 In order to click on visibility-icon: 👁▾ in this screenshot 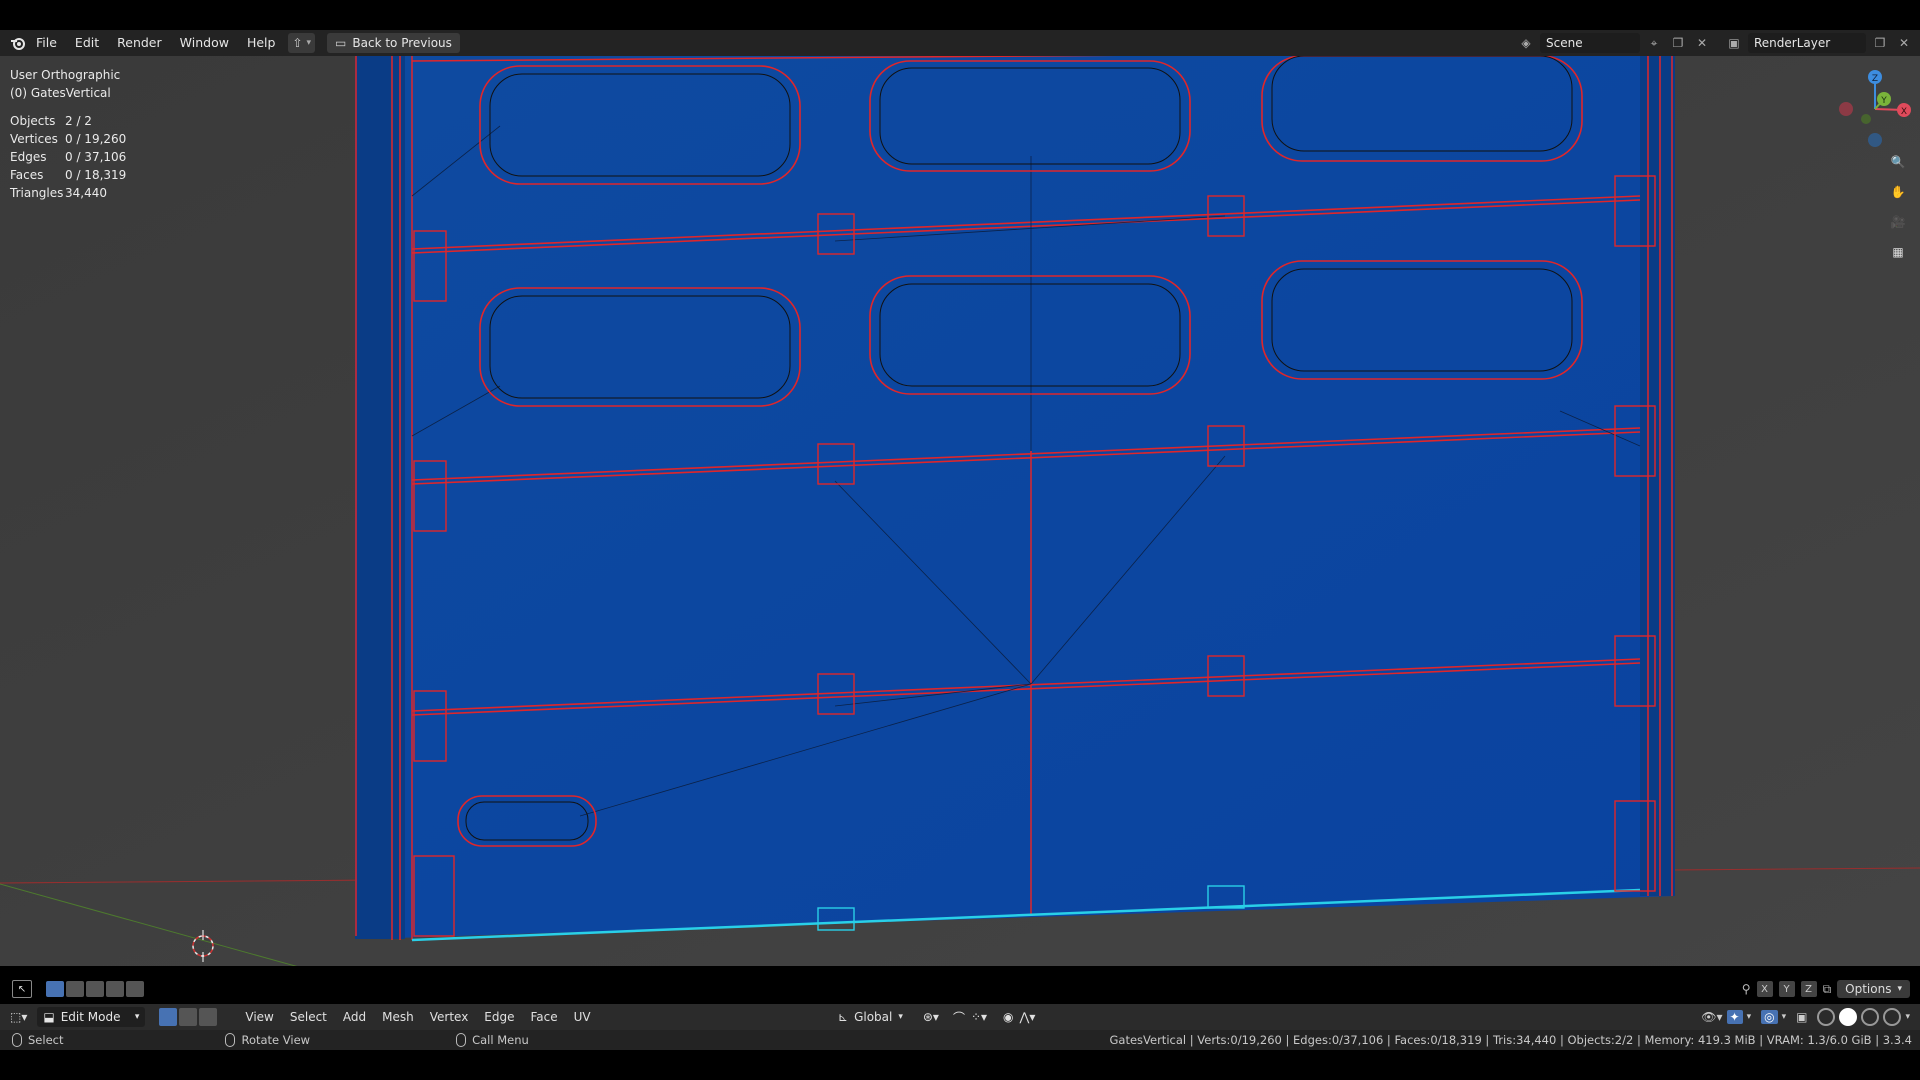, I will do `click(1711, 1017)`.